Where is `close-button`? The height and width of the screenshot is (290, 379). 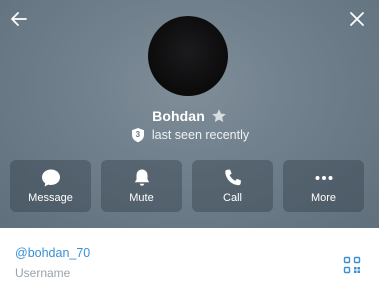 close-button is located at coordinates (357, 19).